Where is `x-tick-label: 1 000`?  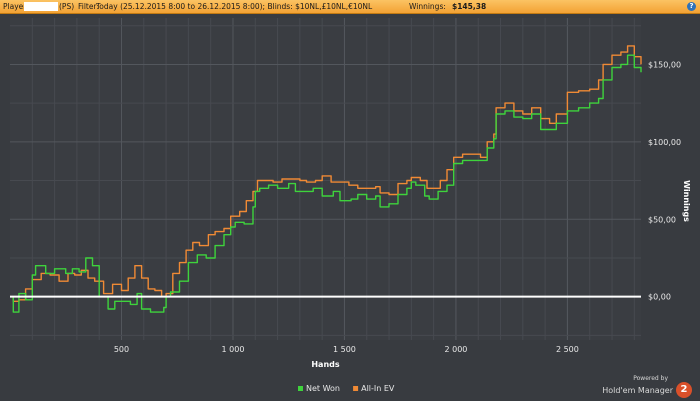 x-tick-label: 1 000 is located at coordinates (233, 349).